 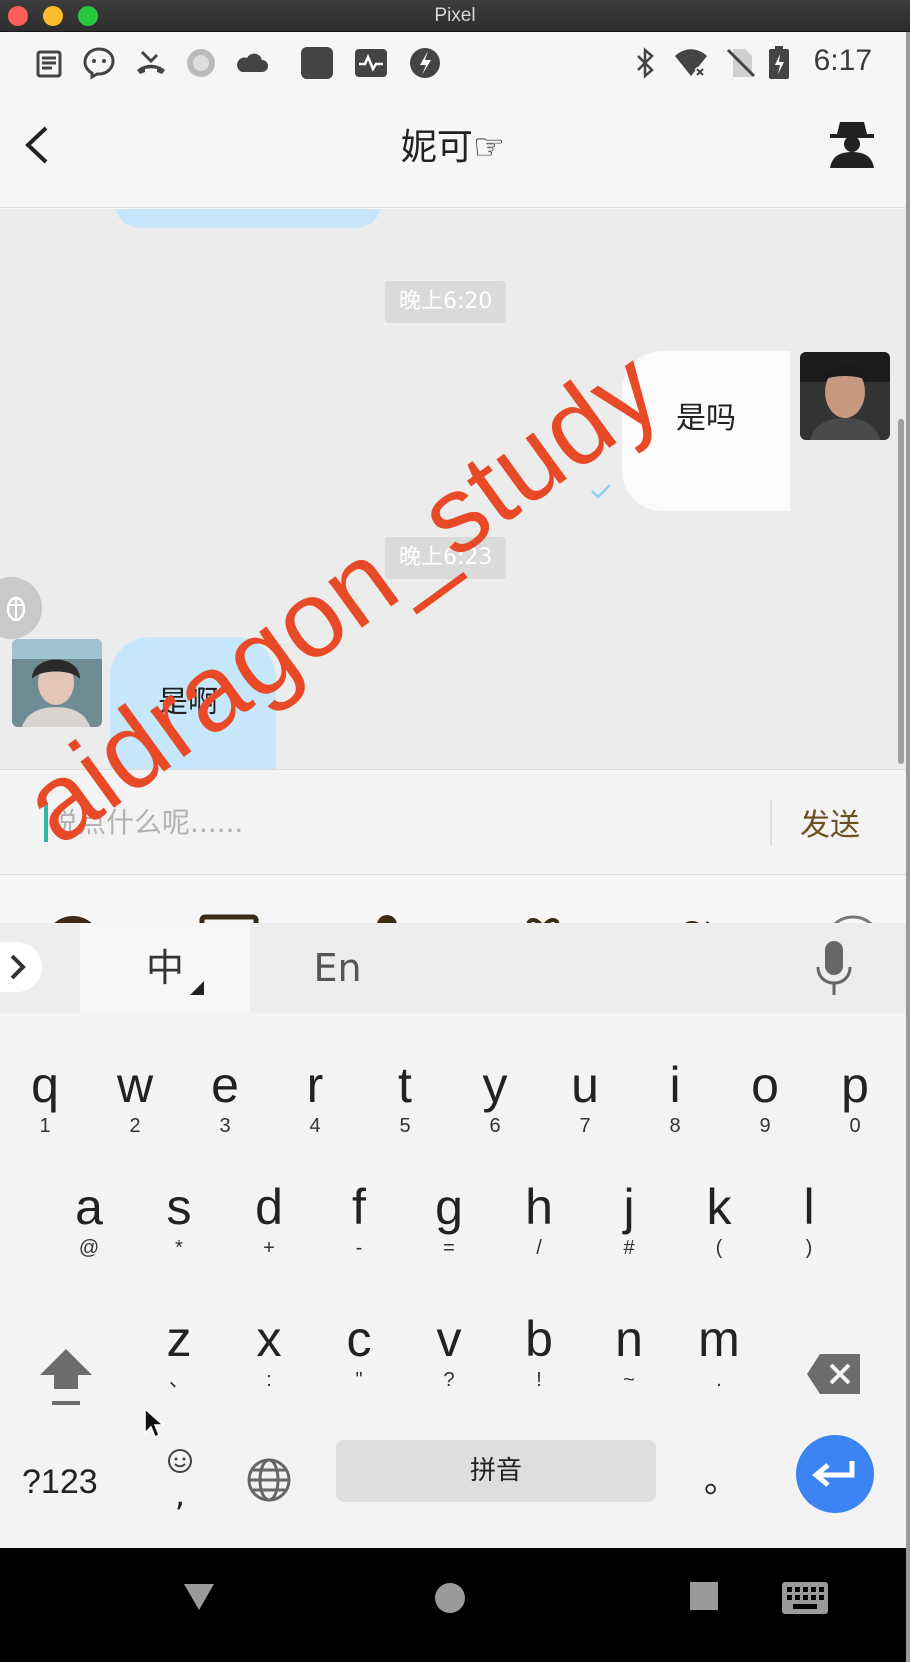 What do you see at coordinates (405, 1085) in the screenshot?
I see `key-letter: t` at bounding box center [405, 1085].